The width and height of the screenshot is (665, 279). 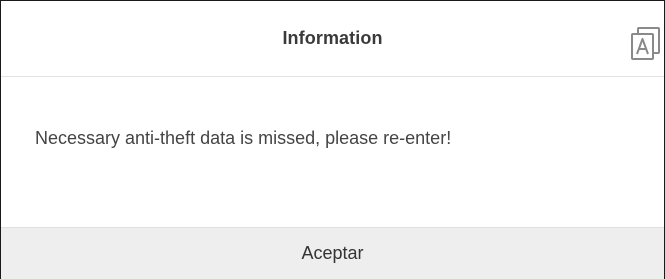 I want to click on translate-icon-graphic, so click(x=645, y=43).